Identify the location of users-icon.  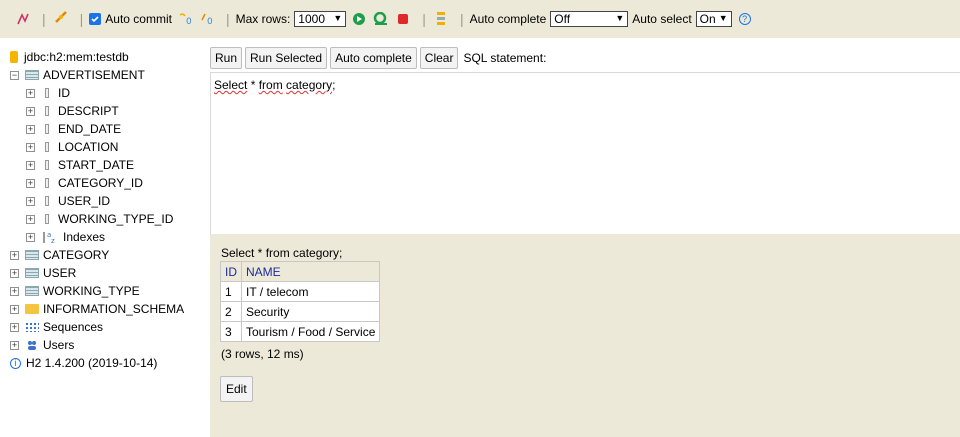
(32, 345).